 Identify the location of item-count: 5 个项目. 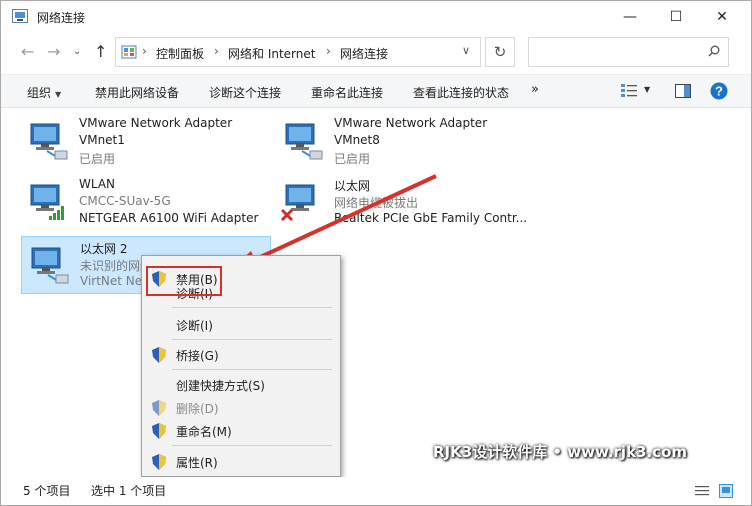
(47, 491).